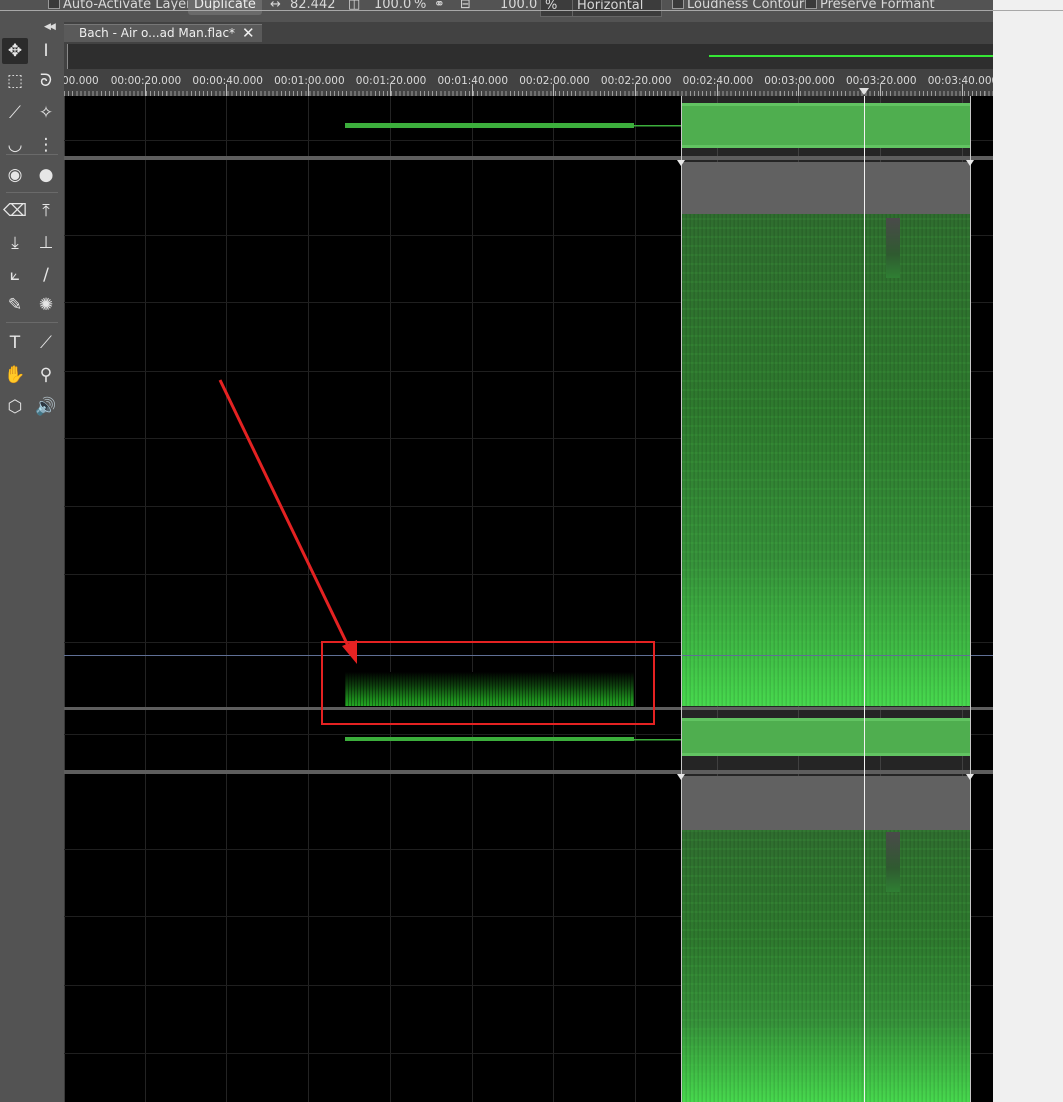  I want to click on ruler-label: 00:02:00.000, so click(554, 81).